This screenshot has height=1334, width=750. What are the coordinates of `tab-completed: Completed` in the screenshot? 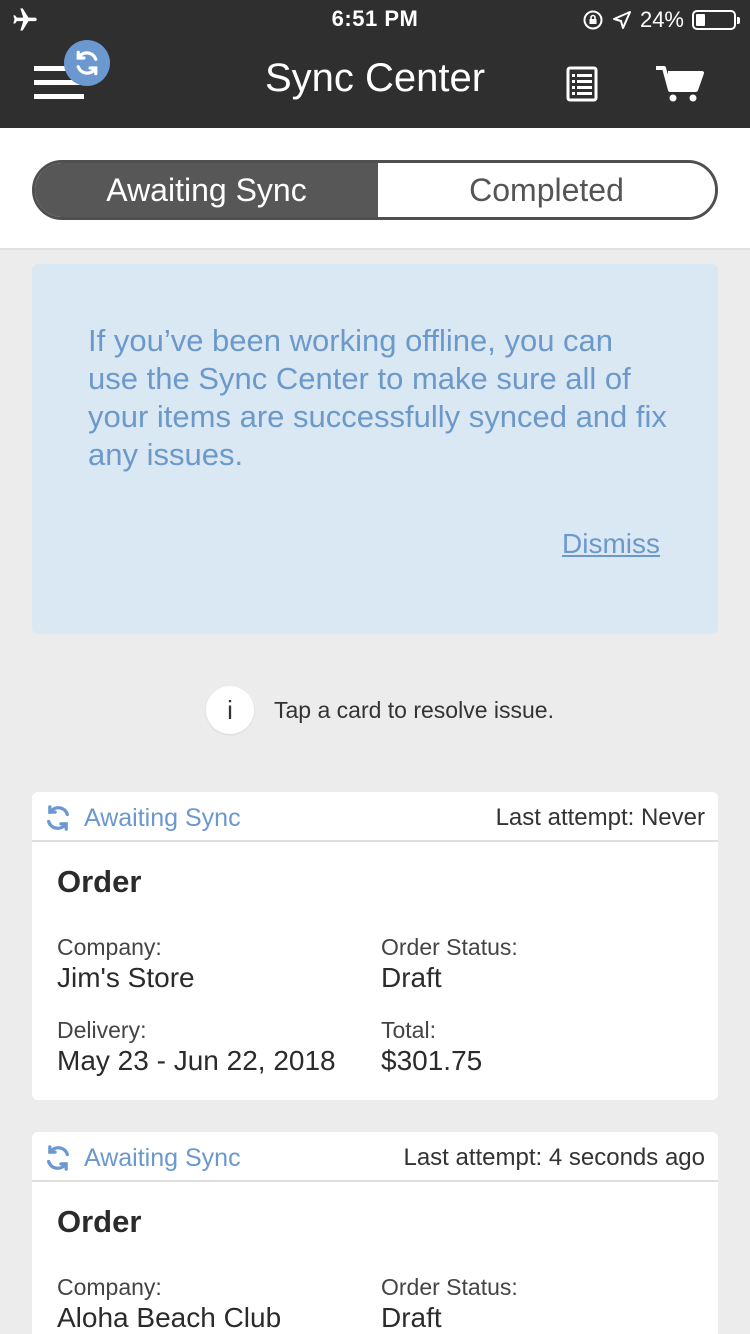 It's located at (546, 190).